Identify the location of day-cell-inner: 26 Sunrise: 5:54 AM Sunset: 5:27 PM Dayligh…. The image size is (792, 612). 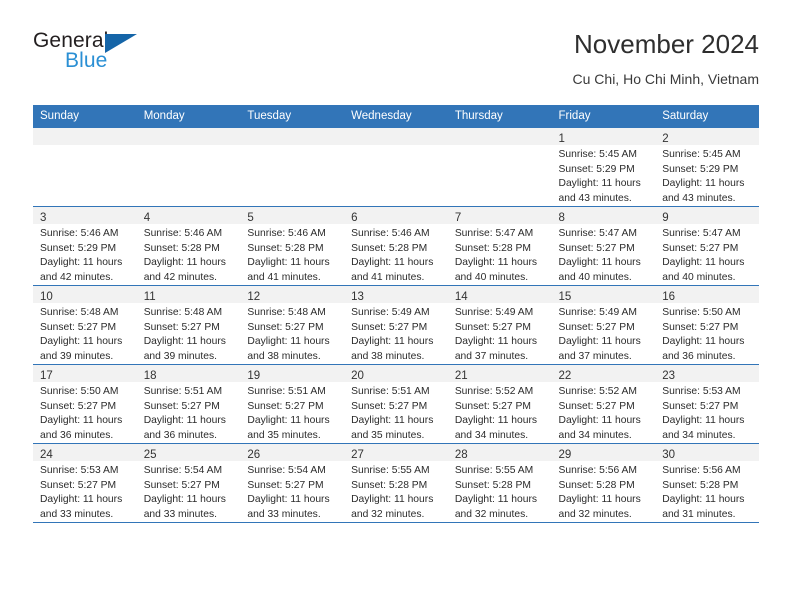
(292, 483).